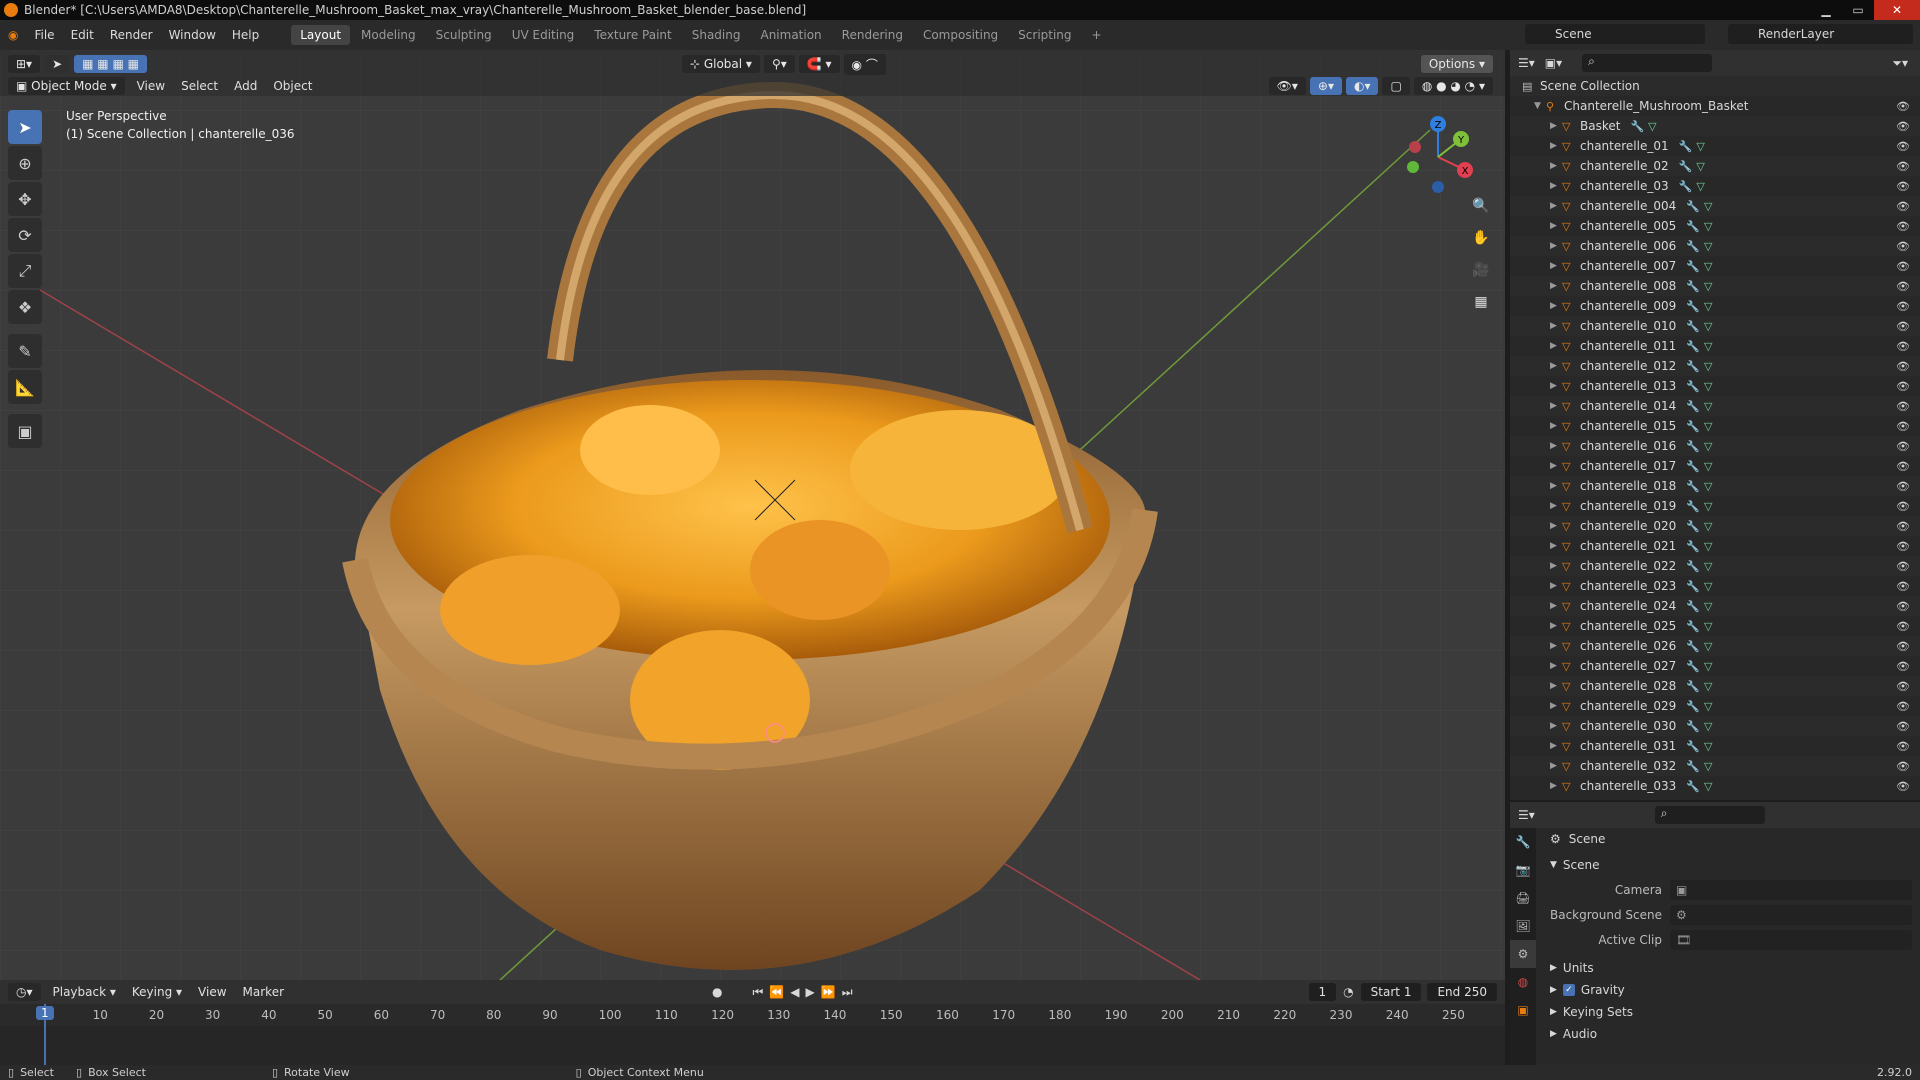 This screenshot has height=1080, width=1920. Describe the element at coordinates (110, 64) in the screenshot. I see `selection-mode-icon: ▦ ▦ ▦ ▦` at that location.